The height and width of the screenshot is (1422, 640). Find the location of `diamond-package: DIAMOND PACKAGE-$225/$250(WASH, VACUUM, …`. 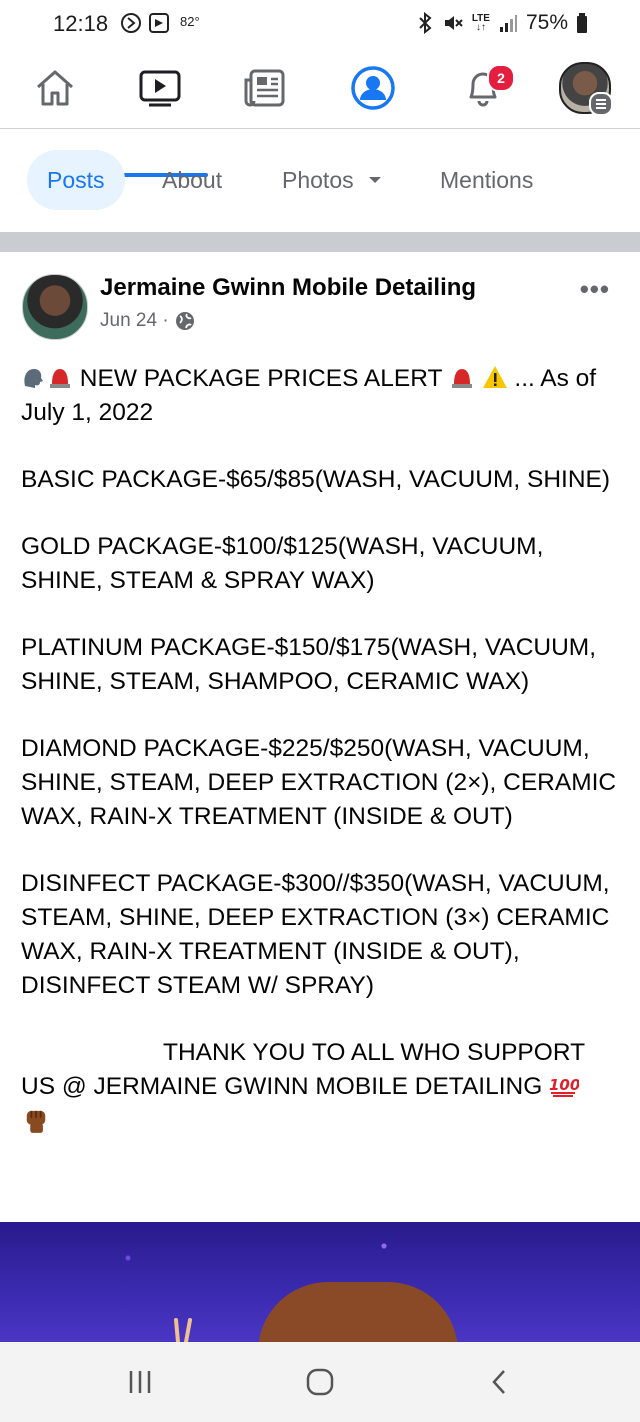

diamond-package: DIAMOND PACKAGE-$225/$250(WASH, VACUUM, … is located at coordinates (319, 782).